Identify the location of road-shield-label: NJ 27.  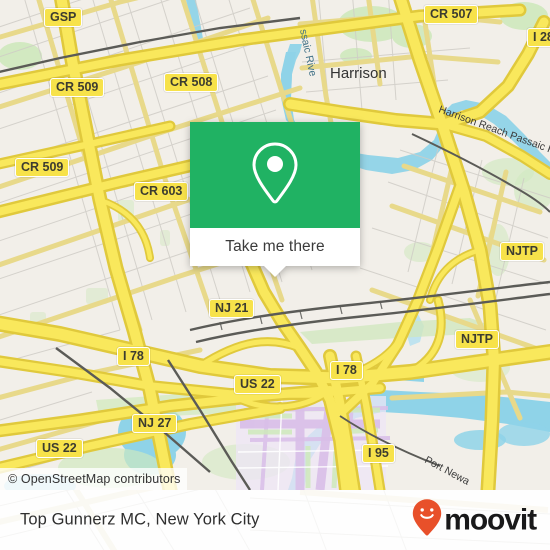
(155, 423).